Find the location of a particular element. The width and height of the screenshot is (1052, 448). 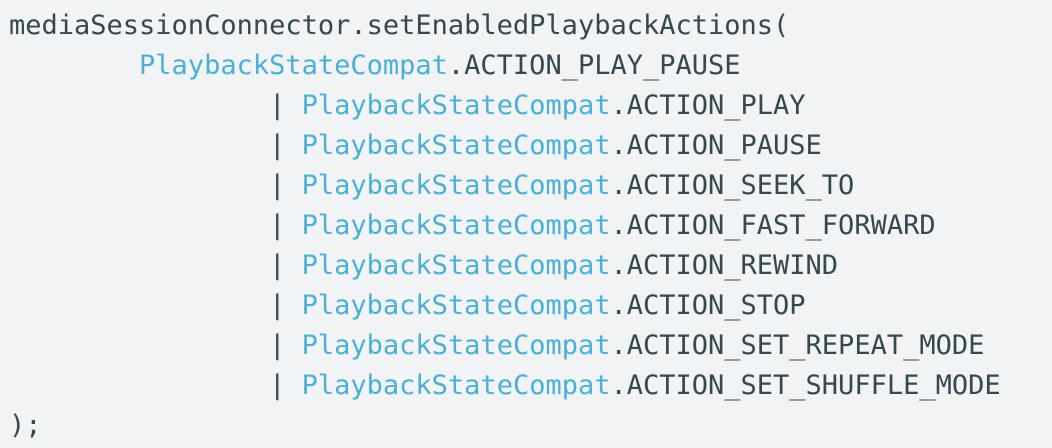

action-constant: .ACTION_SET_SHUFFLE_MODE is located at coordinates (805, 385).